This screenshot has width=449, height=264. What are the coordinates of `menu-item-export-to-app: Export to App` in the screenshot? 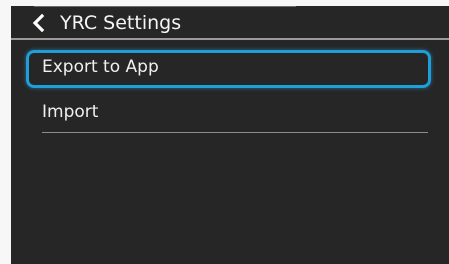 It's located at (228, 69).